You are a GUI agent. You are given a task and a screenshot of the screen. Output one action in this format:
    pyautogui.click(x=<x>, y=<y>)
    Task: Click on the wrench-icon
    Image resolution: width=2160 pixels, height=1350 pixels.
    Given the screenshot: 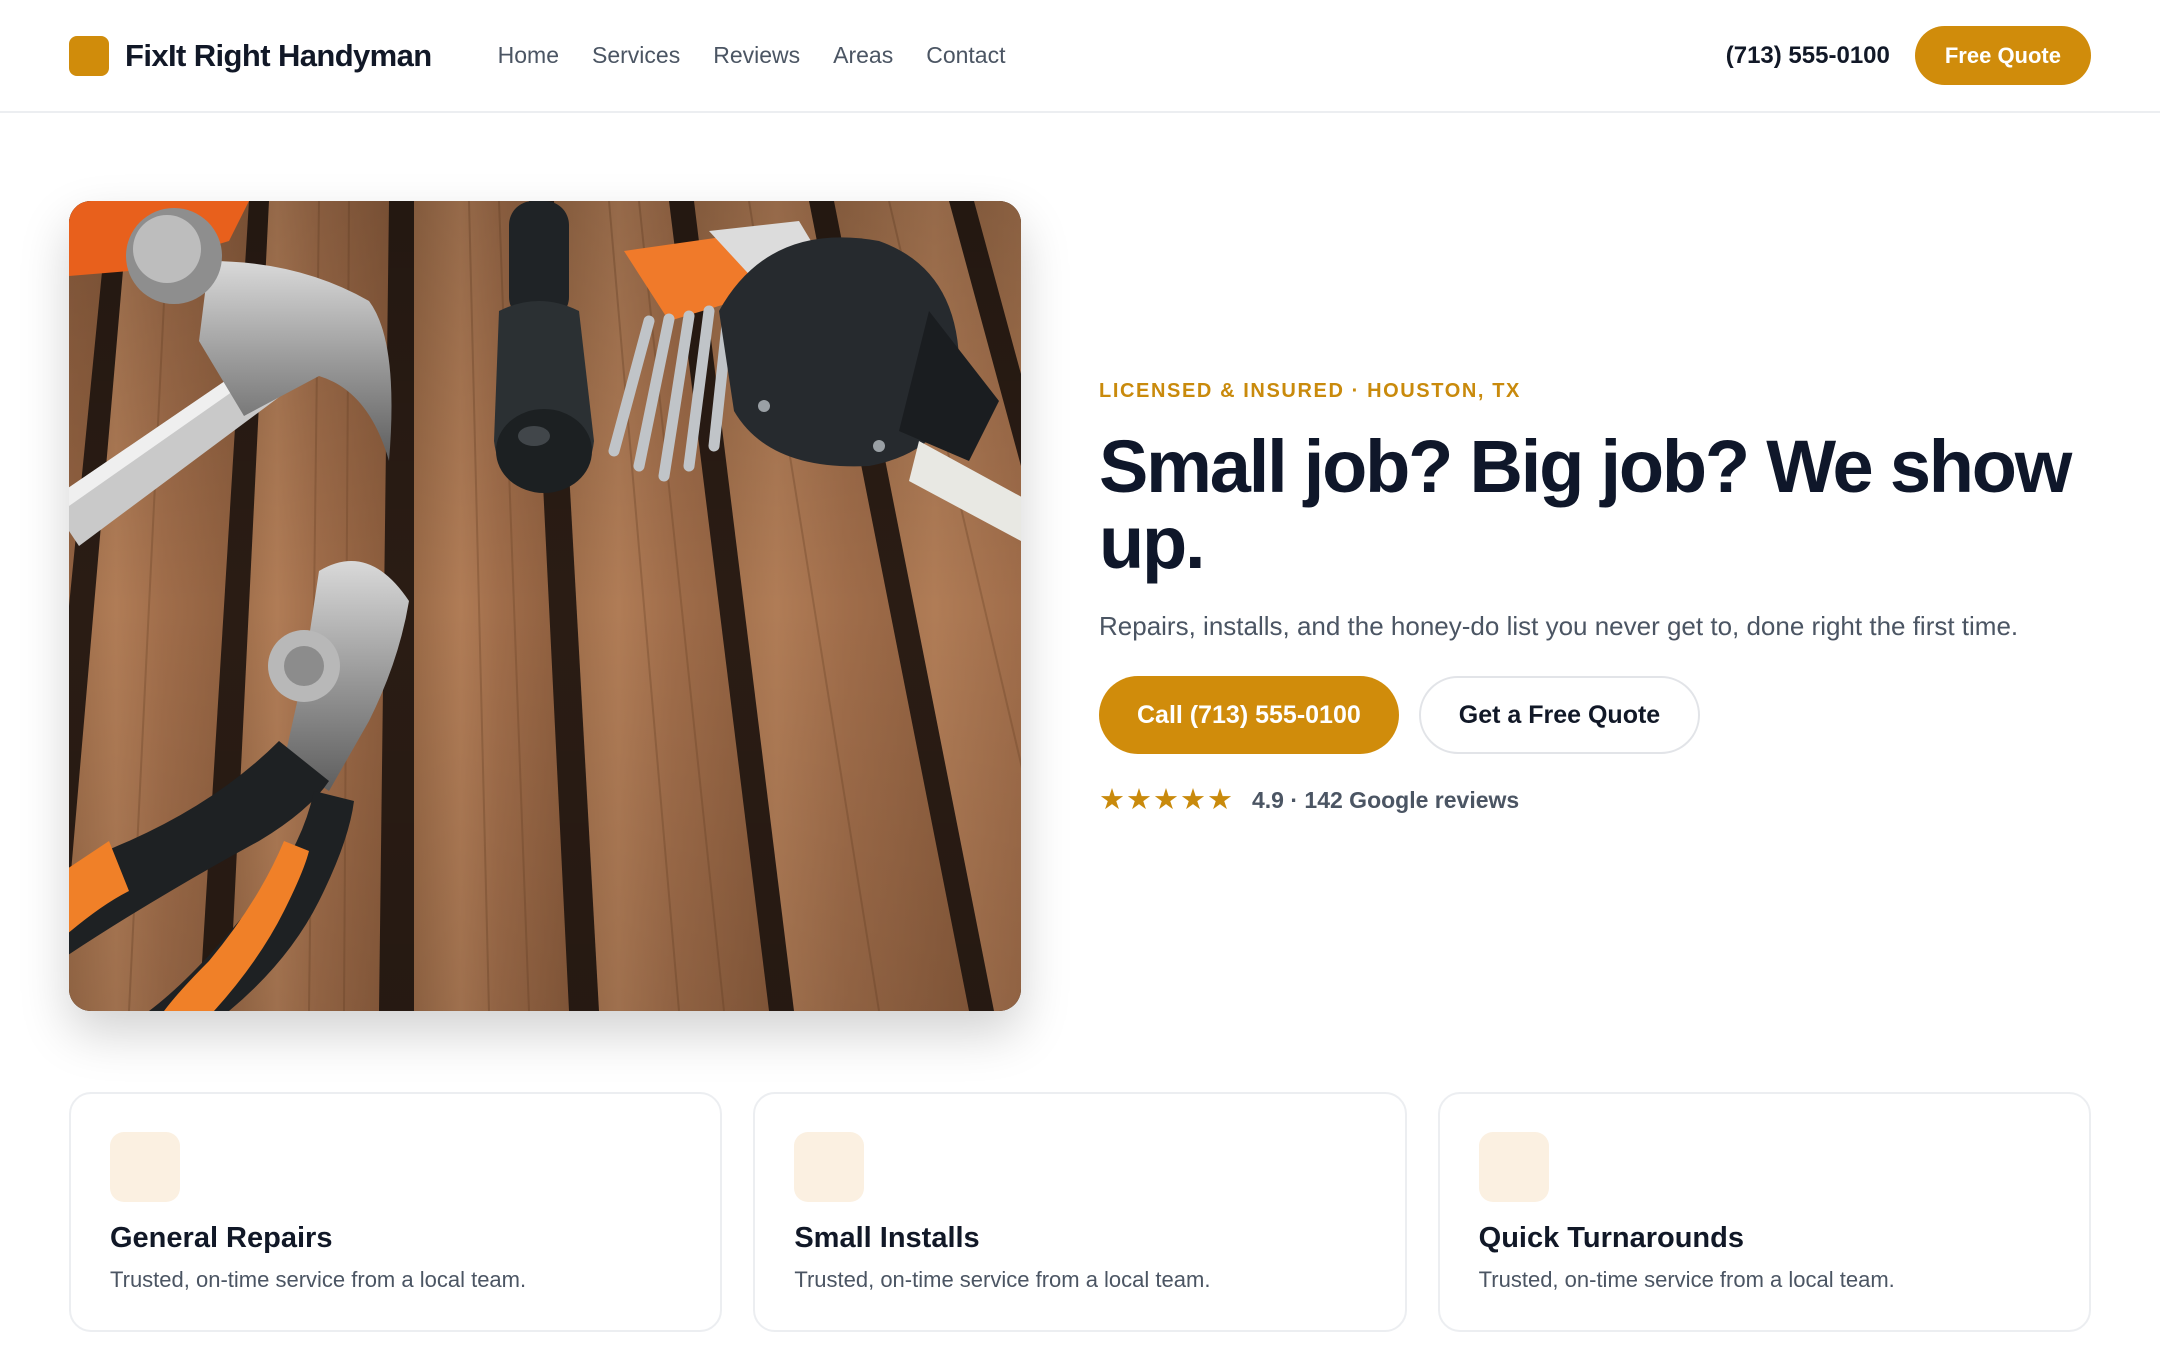 What is the action you would take?
    pyautogui.click(x=145, y=1167)
    